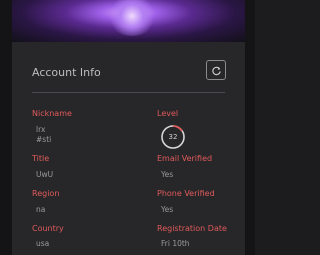  Describe the element at coordinates (175, 243) in the screenshot. I see `registration-date-value: Fri 10th` at that location.